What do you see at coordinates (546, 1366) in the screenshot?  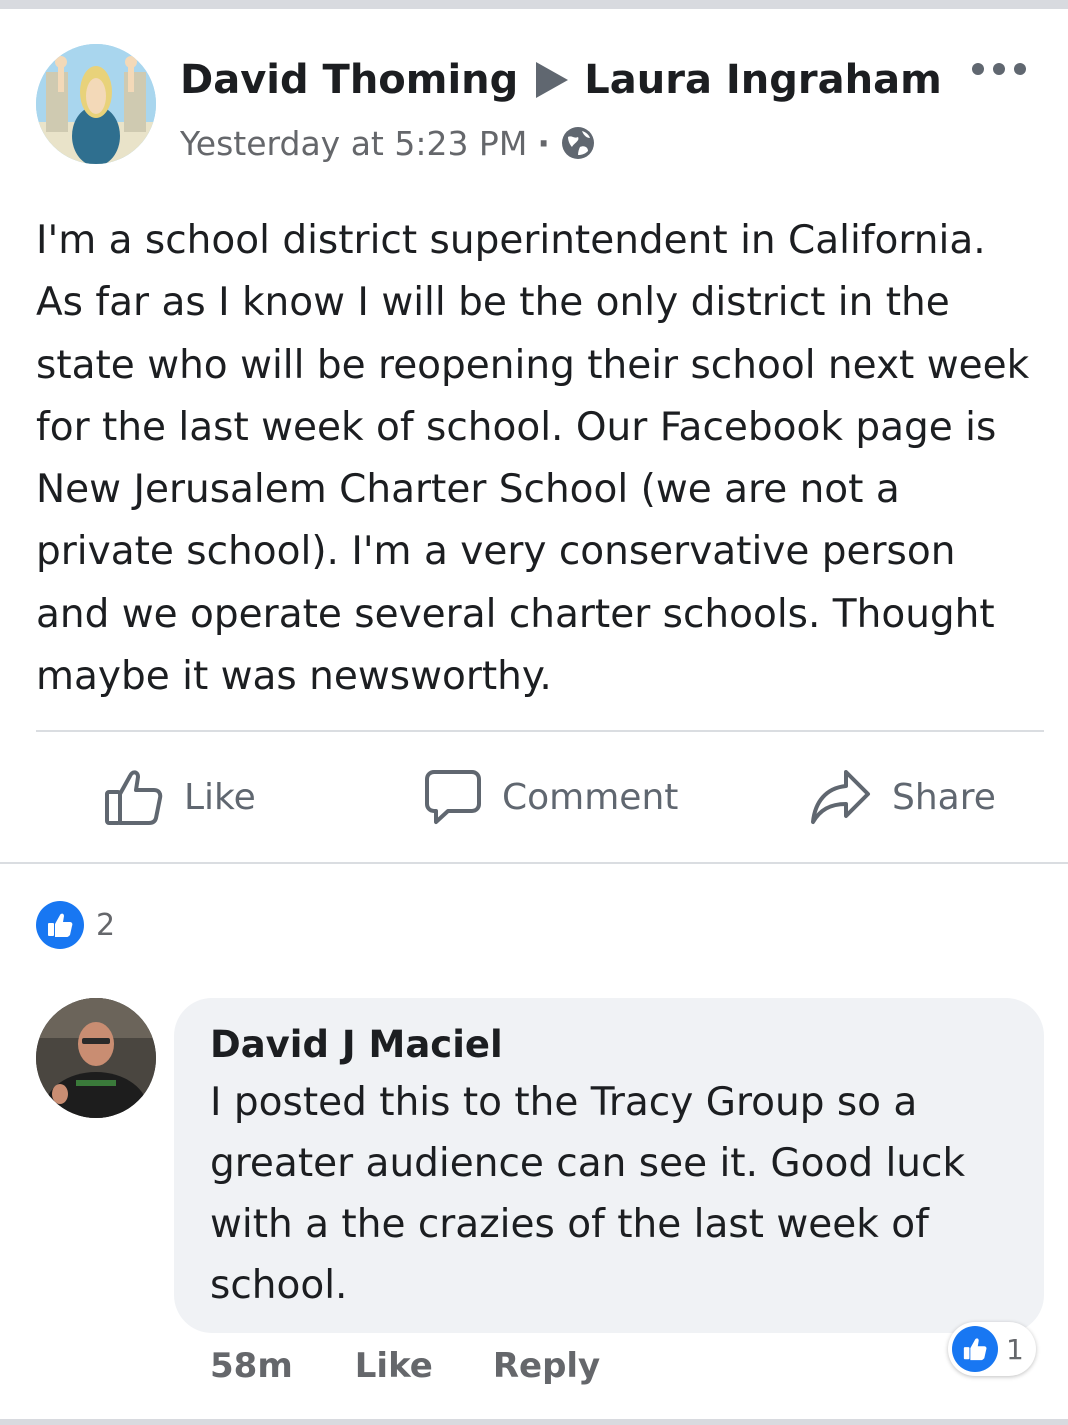 I see `comment-reply-button: Reply` at bounding box center [546, 1366].